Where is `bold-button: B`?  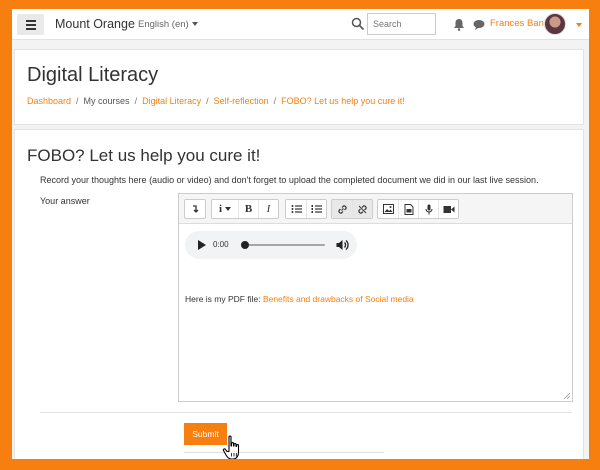
bold-button: B is located at coordinates (248, 209).